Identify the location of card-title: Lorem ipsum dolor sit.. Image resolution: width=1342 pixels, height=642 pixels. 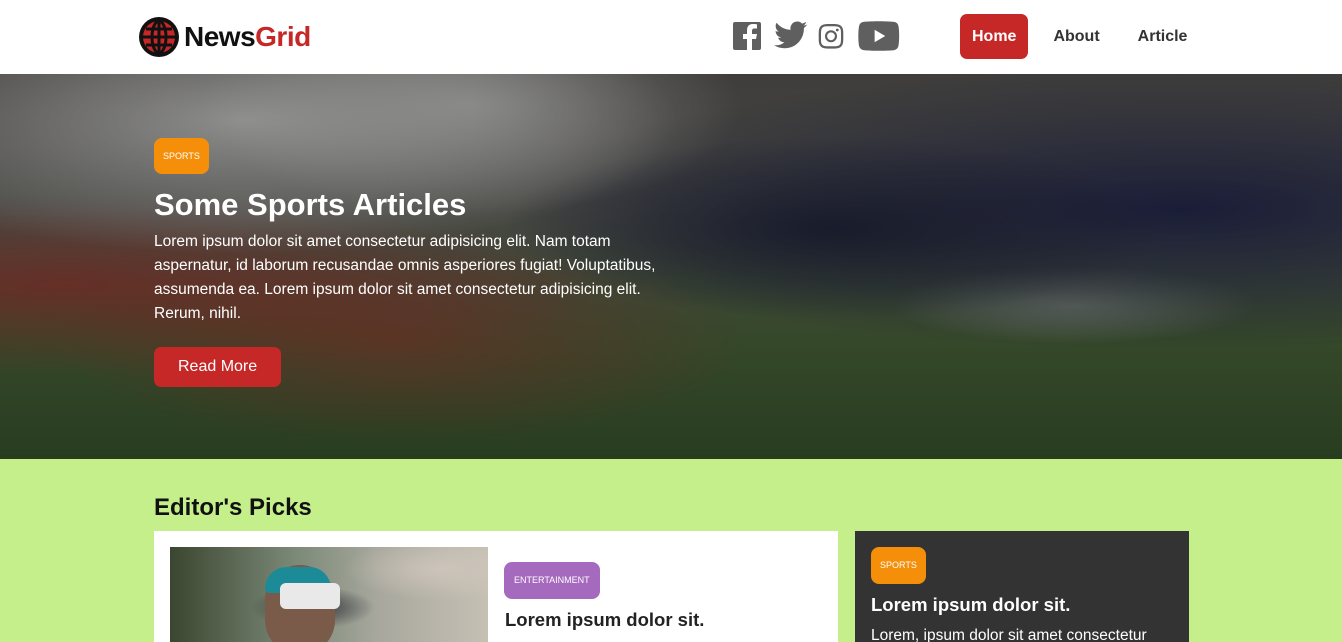
(604, 620).